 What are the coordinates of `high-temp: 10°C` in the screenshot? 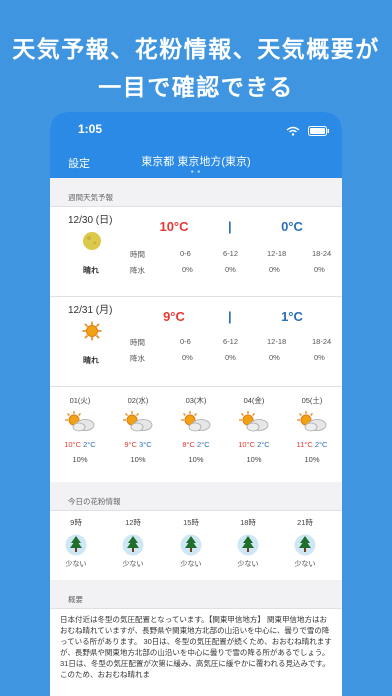 It's located at (174, 226).